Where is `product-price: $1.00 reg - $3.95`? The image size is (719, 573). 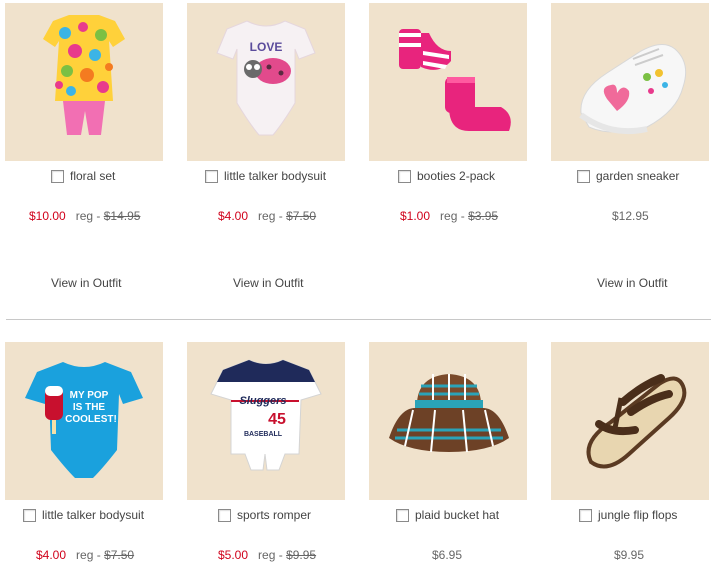
product-price: $1.00 reg - $3.95 is located at coordinates (449, 216).